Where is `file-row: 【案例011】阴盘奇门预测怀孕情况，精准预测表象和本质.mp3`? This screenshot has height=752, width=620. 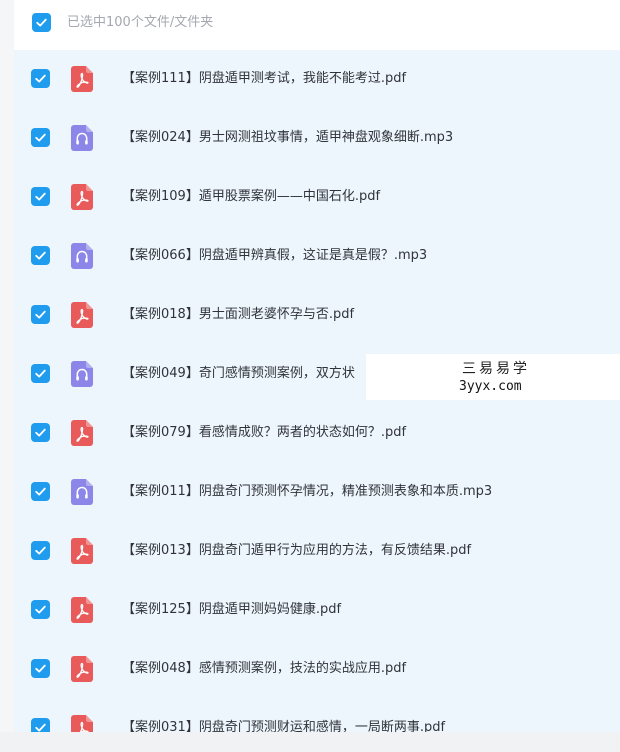
file-row: 【案例011】阴盘奇门预测怀孕情况，精准预测表象和本质.mp3 is located at coordinates (317, 492).